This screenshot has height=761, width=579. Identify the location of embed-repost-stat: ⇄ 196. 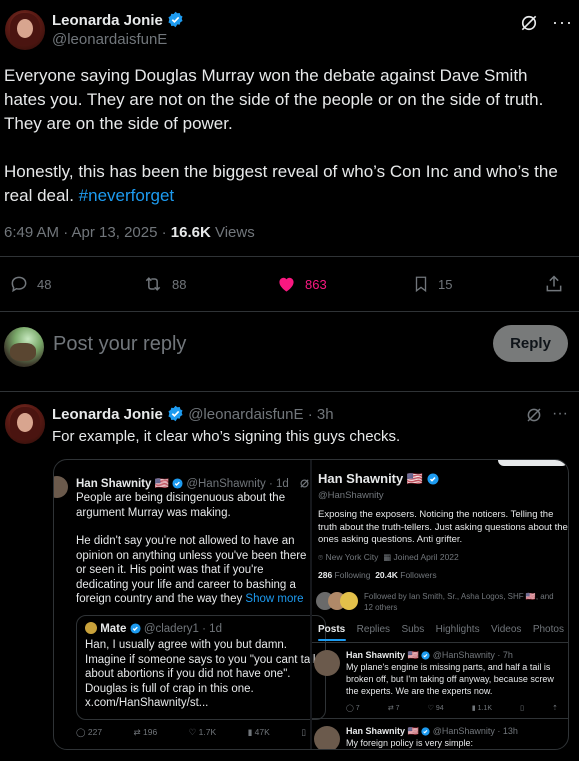
(145, 732).